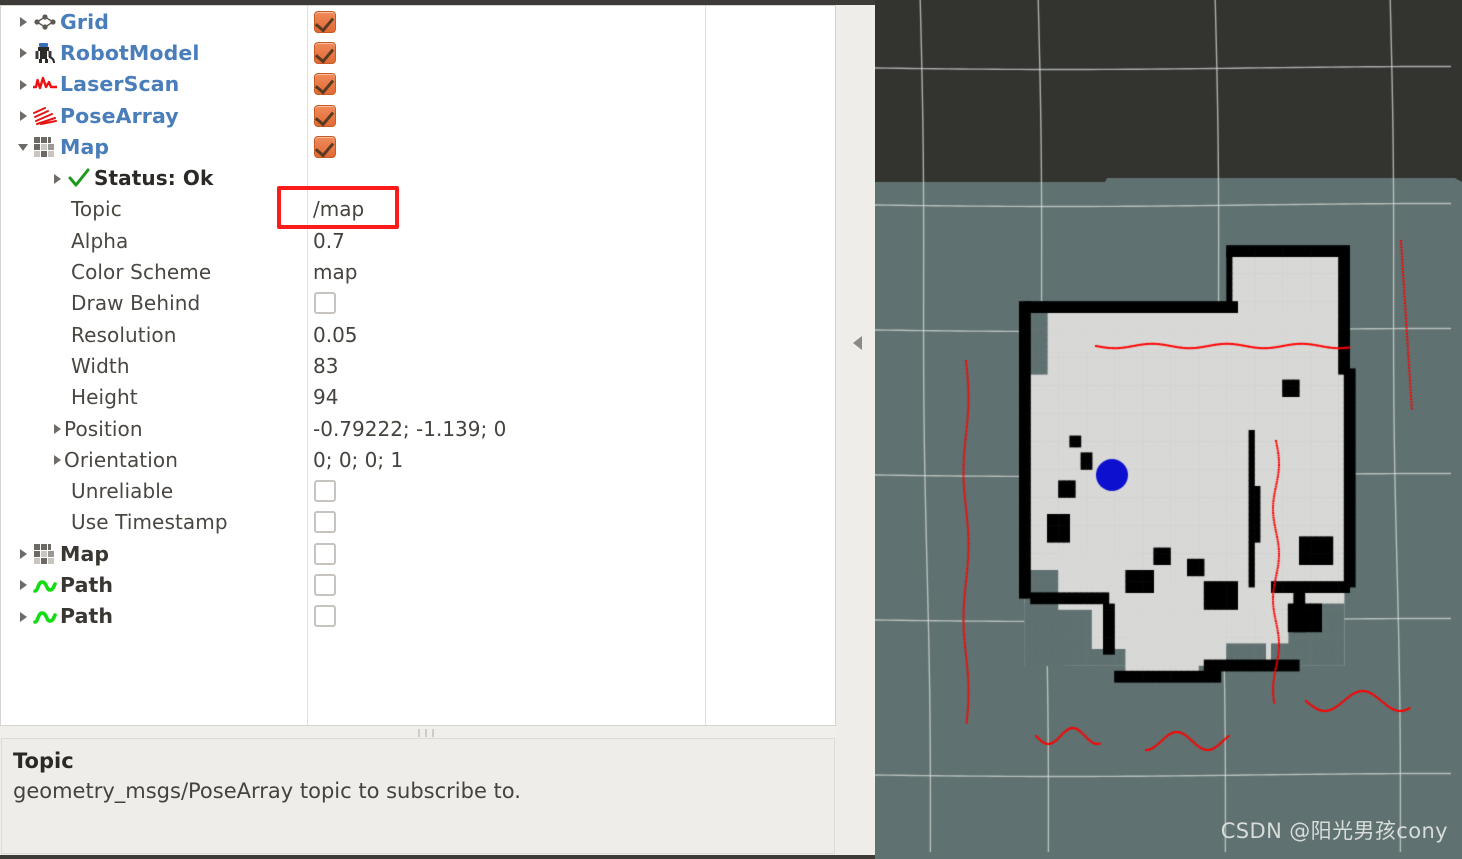 The image size is (1462, 859). I want to click on display-item-label: PoseArray, so click(119, 115).